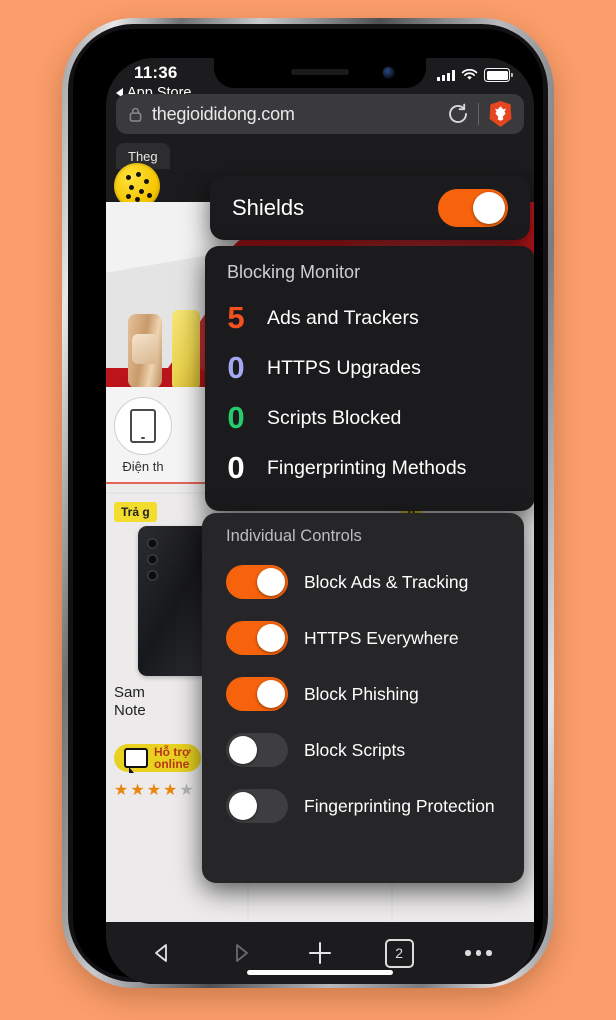  Describe the element at coordinates (370, 208) in the screenshot. I see `shields-header-panel: Shields` at that location.